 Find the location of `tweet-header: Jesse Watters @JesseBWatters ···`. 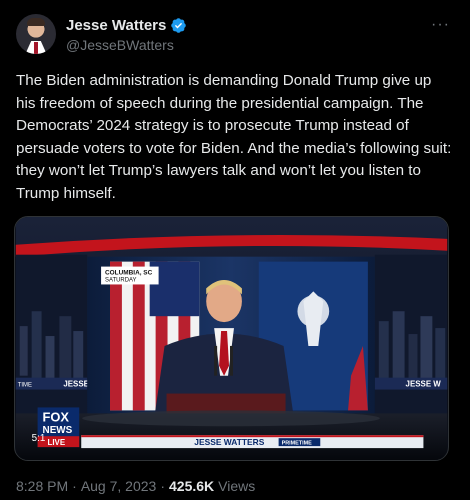

tweet-header: Jesse Watters @JesseBWatters ··· is located at coordinates (235, 34).